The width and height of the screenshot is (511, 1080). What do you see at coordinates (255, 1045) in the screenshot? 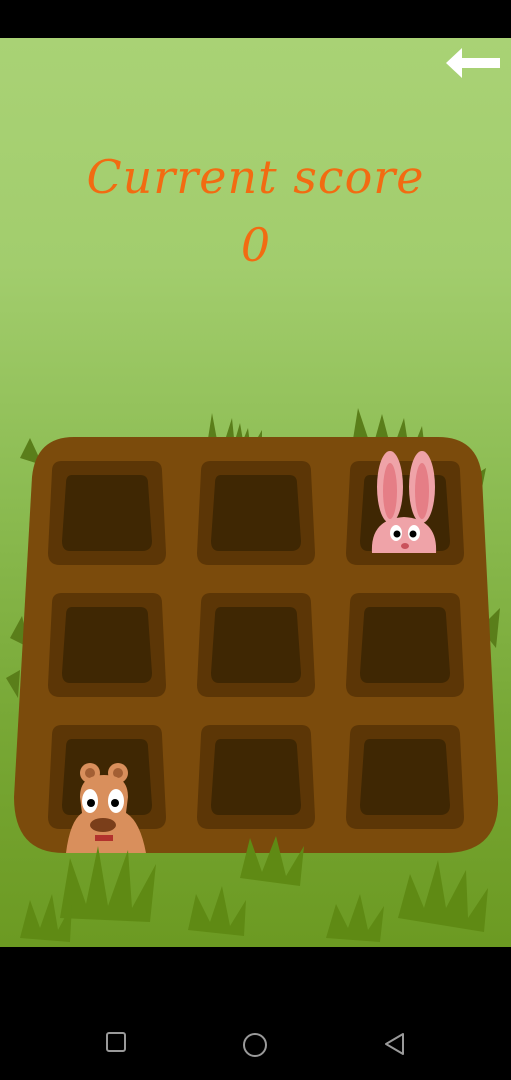
I see `circle-icon` at bounding box center [255, 1045].